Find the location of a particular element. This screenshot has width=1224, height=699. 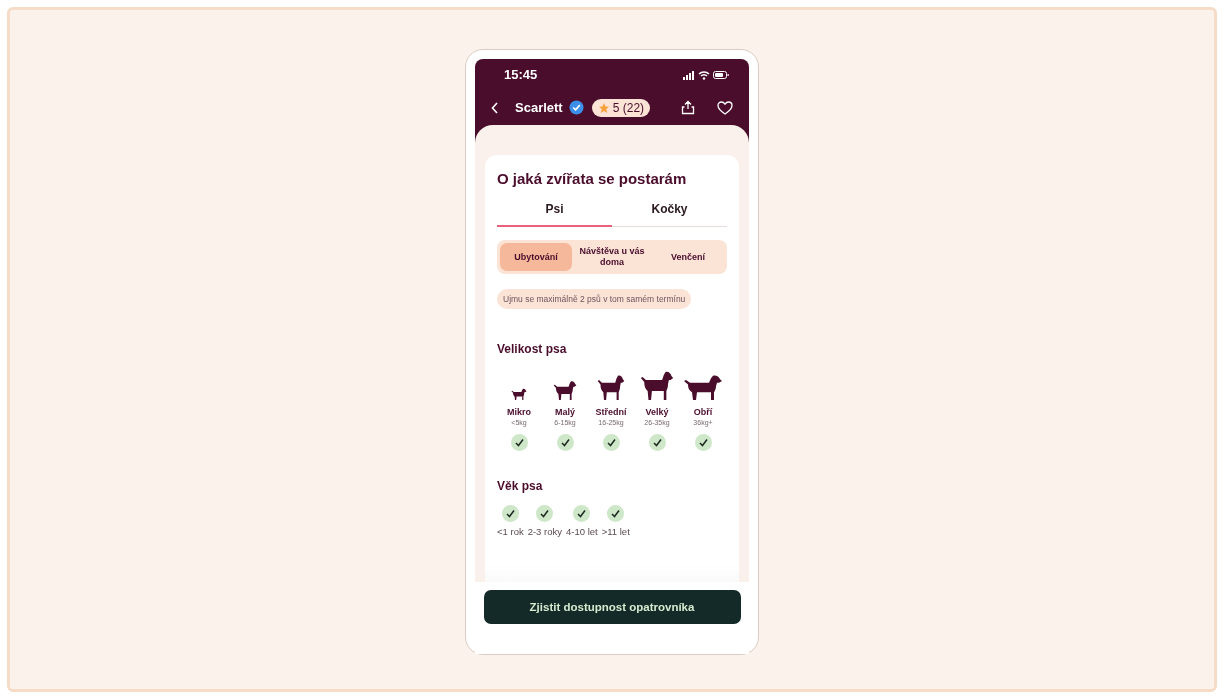

size-name: Obří is located at coordinates (703, 412).